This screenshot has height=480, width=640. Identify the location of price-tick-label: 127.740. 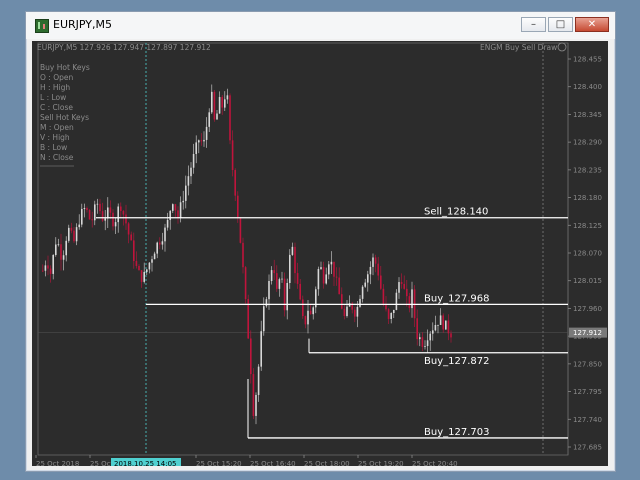
(587, 420).